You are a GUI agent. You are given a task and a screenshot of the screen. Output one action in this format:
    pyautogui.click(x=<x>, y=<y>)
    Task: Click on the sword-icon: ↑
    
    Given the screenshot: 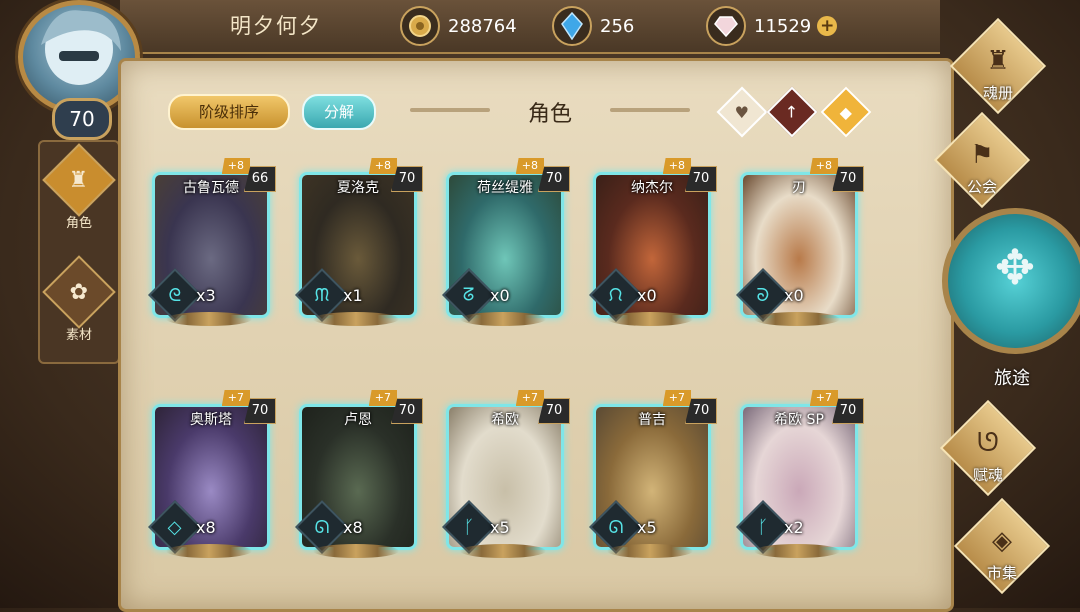 What is the action you would take?
    pyautogui.click(x=792, y=112)
    